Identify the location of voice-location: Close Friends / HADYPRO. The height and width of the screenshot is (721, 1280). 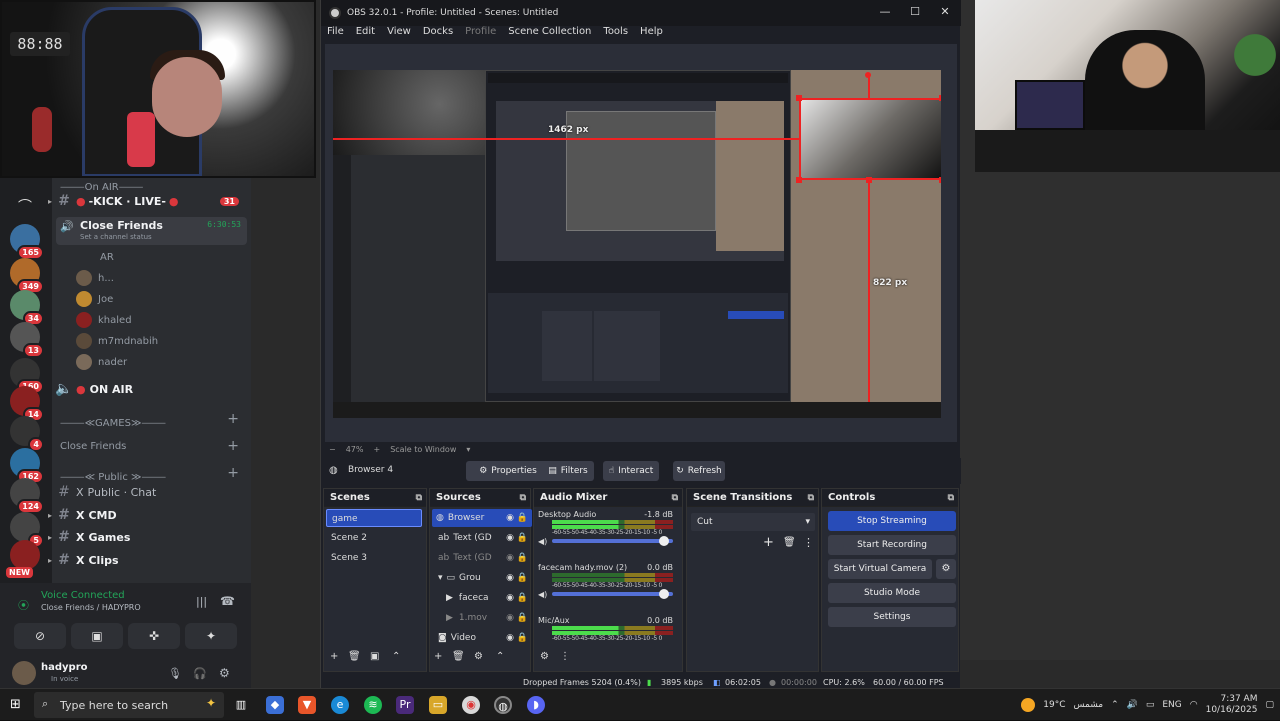
(91, 607).